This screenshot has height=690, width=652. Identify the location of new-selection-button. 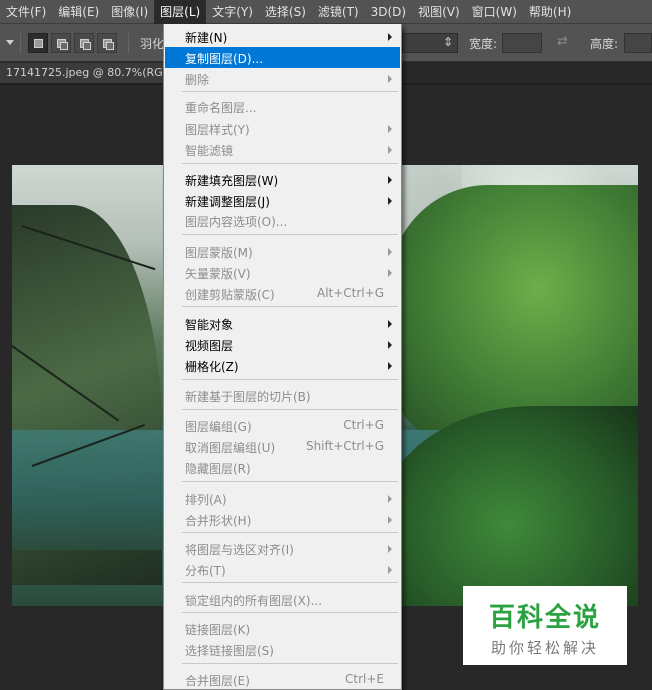
(38, 43).